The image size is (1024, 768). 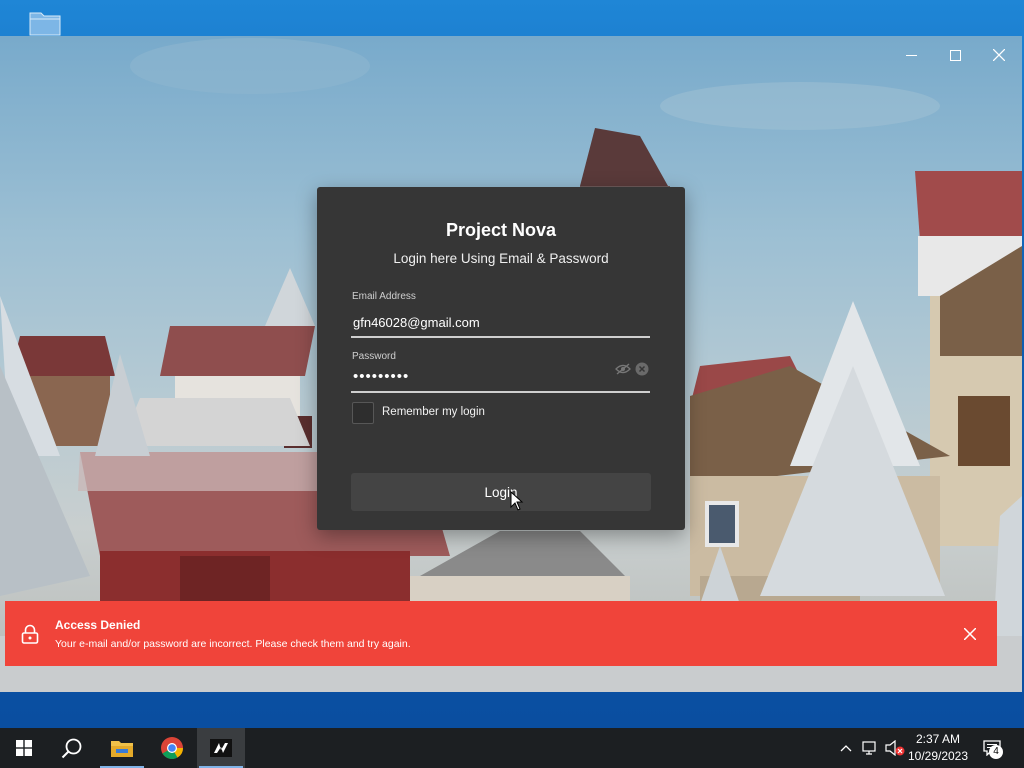 What do you see at coordinates (363, 413) in the screenshot?
I see `remember-login-checkbox` at bounding box center [363, 413].